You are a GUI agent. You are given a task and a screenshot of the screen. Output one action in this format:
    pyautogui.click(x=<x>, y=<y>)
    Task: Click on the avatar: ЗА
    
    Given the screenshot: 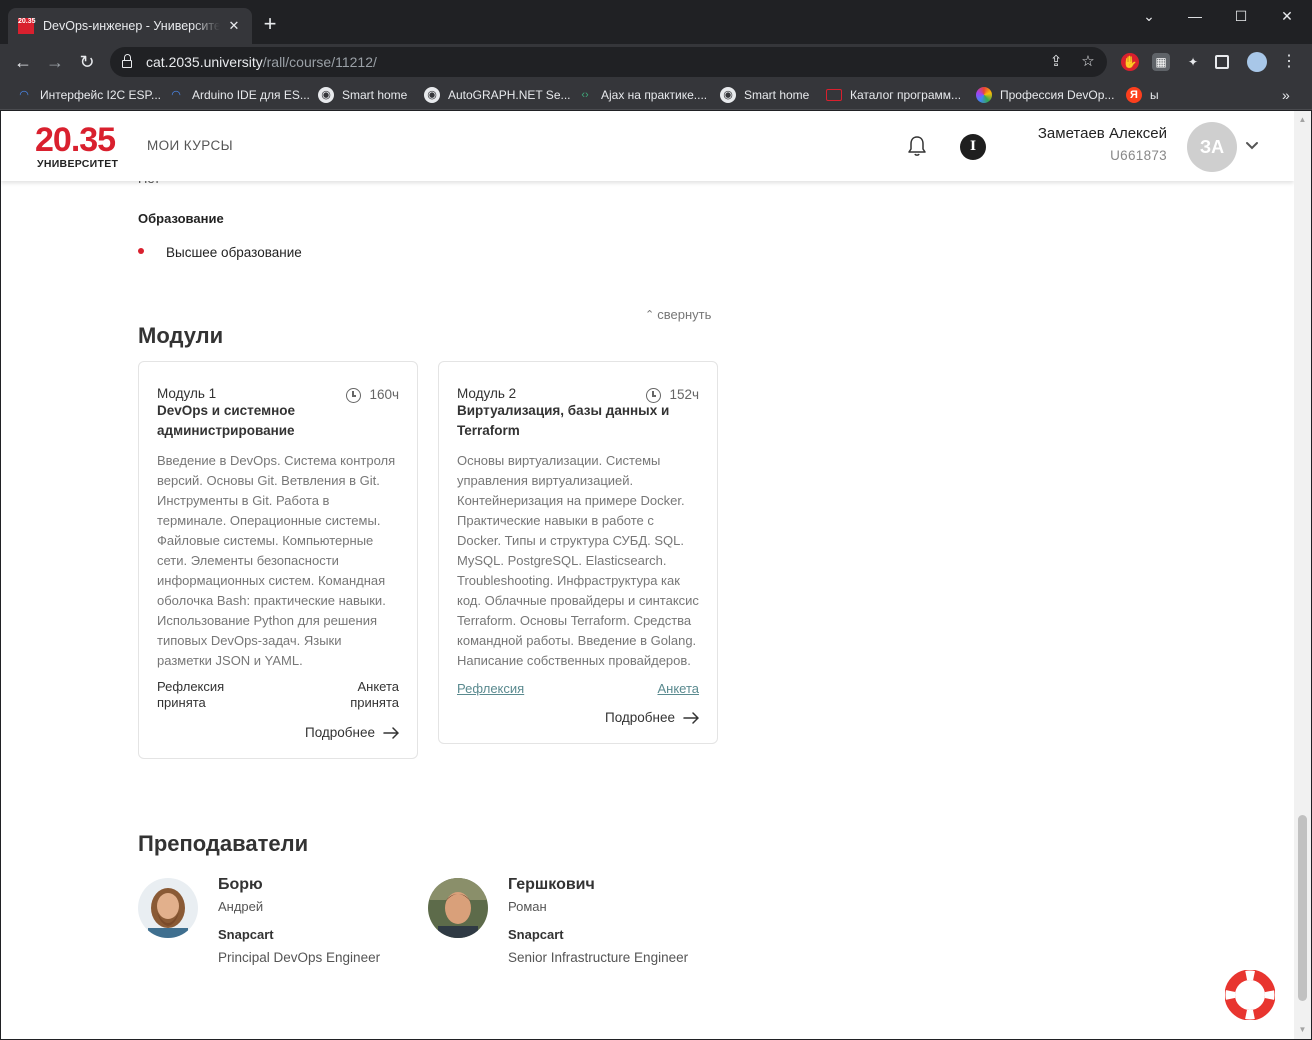 What is the action you would take?
    pyautogui.click(x=1212, y=147)
    